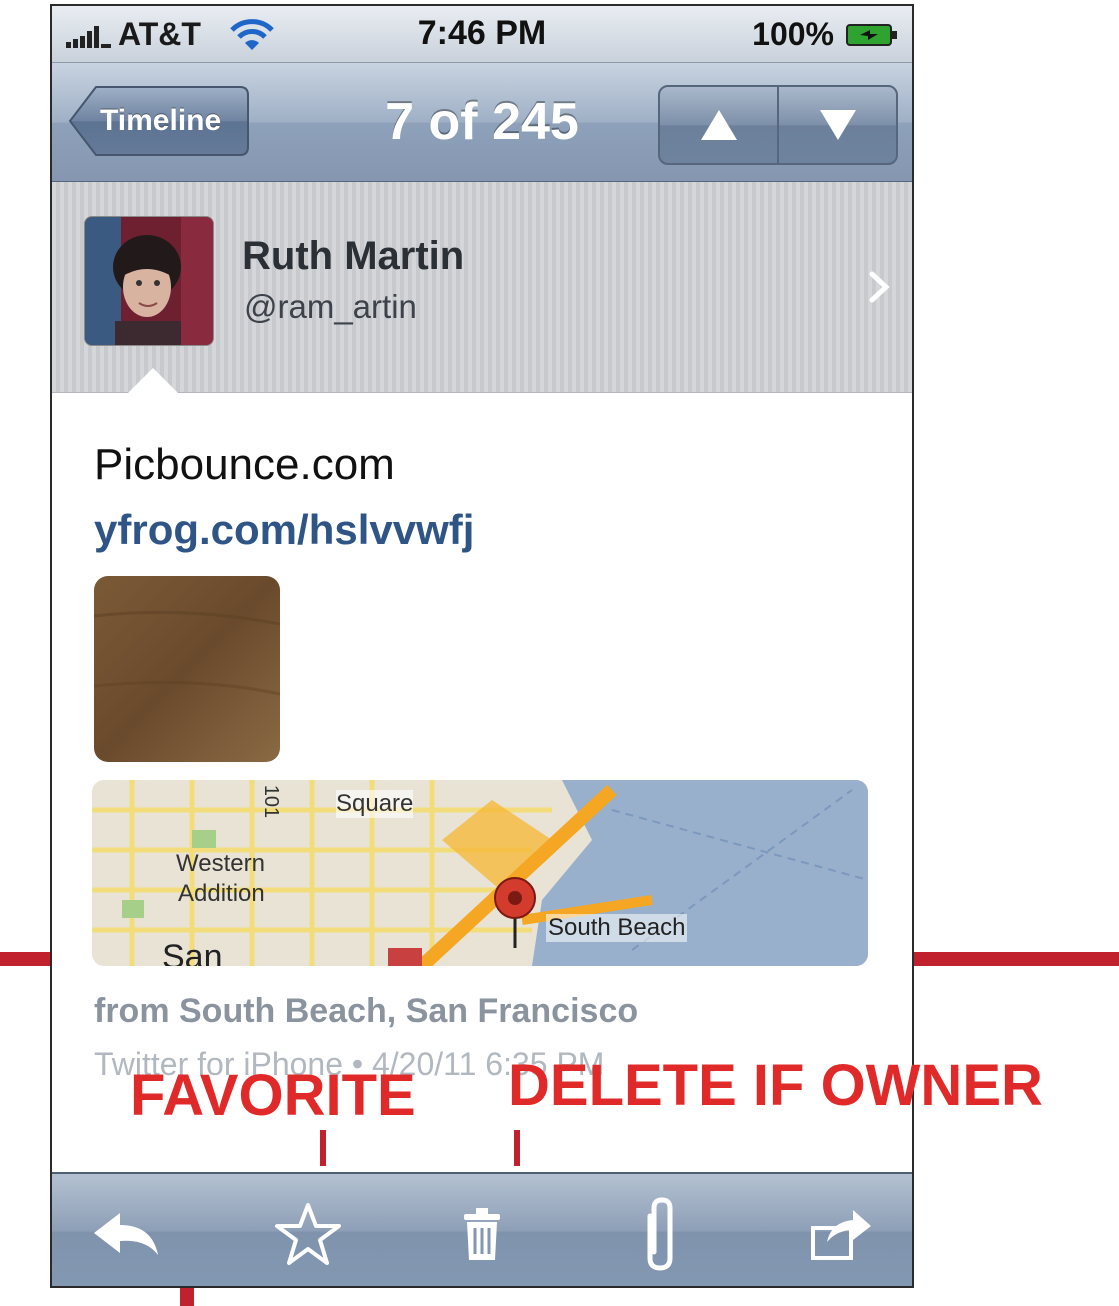 This screenshot has height=1306, width=1119. Describe the element at coordinates (617, 928) in the screenshot. I see `map-label-south-beach: South Beach` at that location.